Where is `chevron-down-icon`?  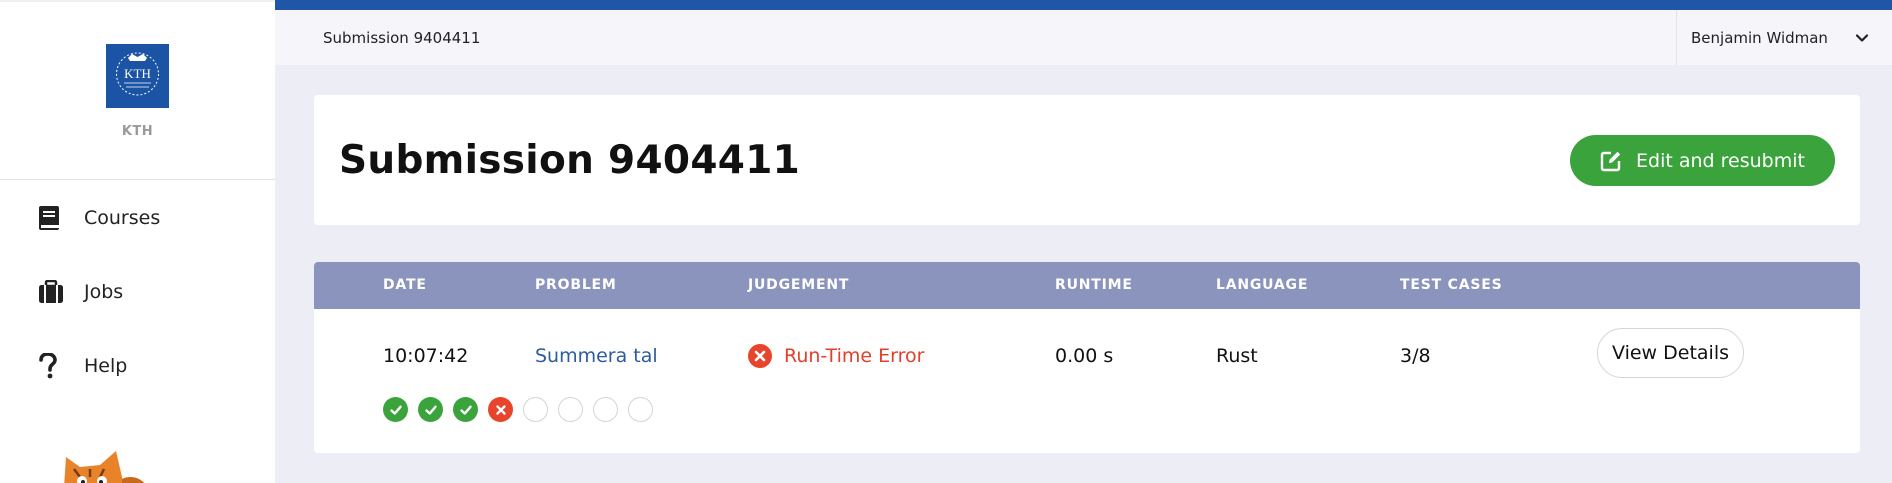 chevron-down-icon is located at coordinates (1862, 38).